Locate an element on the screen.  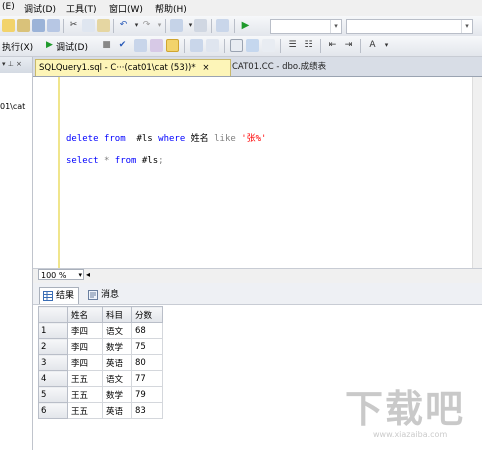
object-explorer is located at coordinates (16, 253).